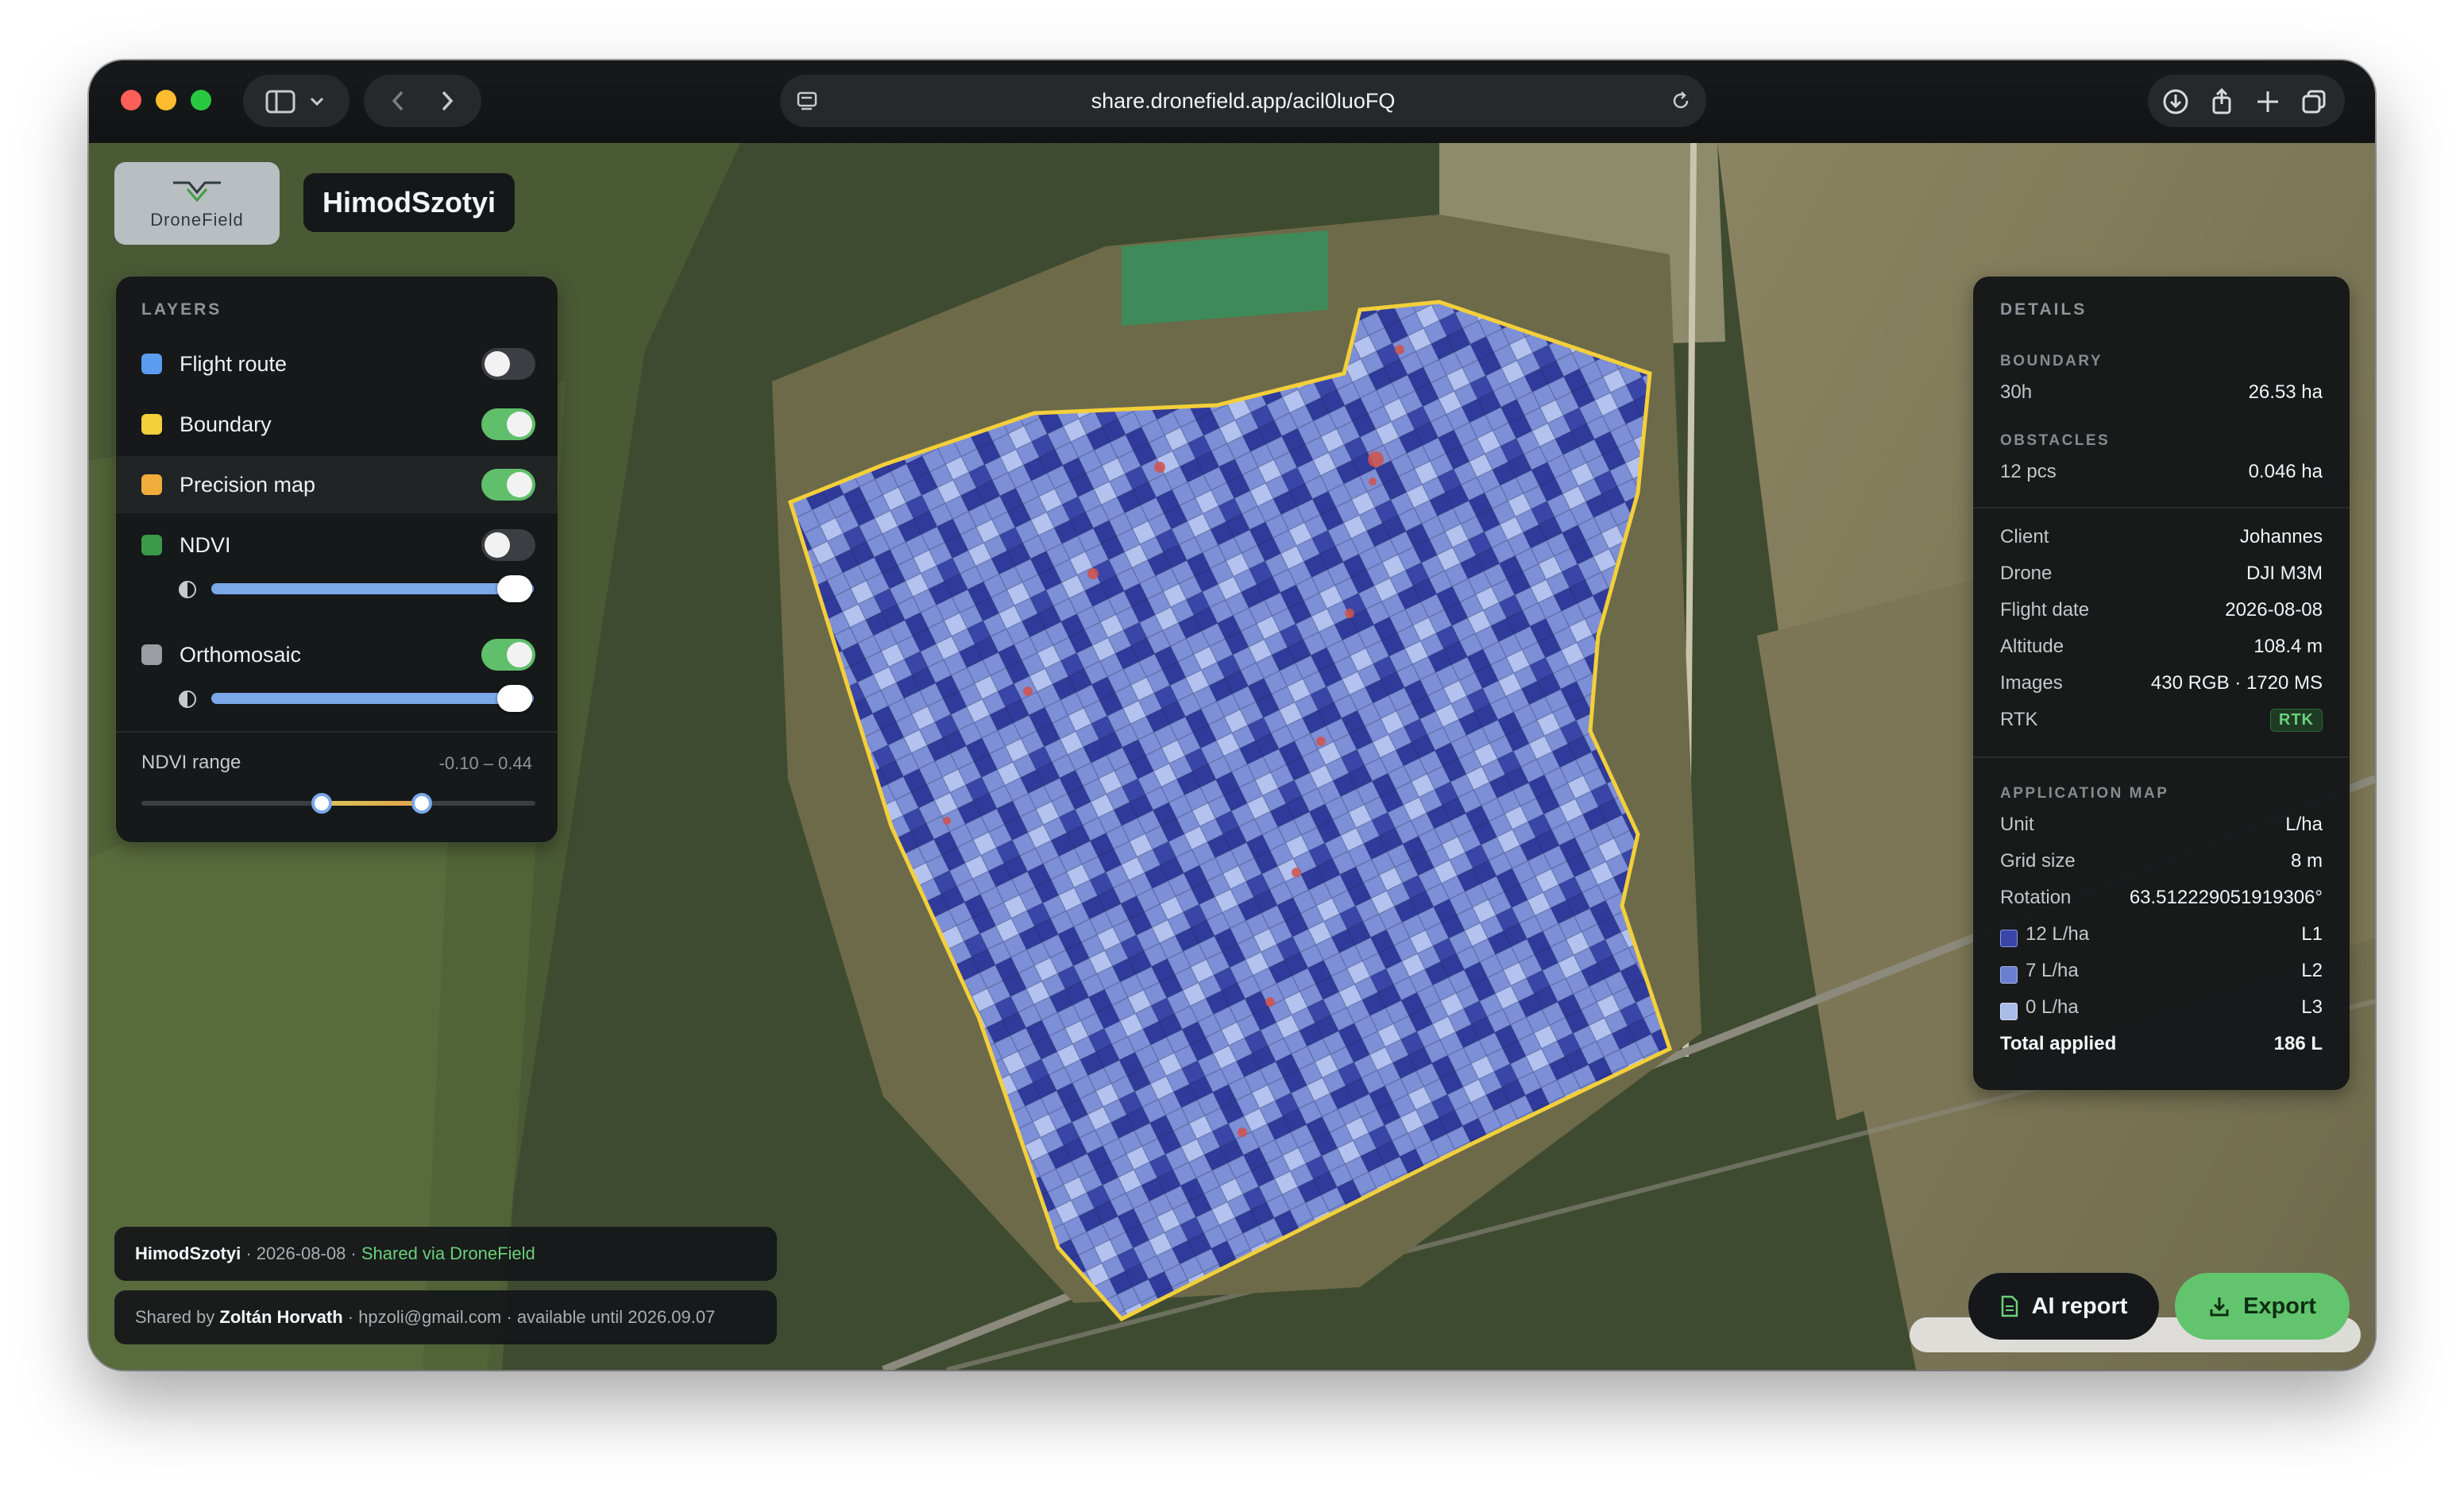 This screenshot has width=2464, height=1489. Describe the element at coordinates (2281, 537) in the screenshot. I see `detail-value: Johannes` at that location.